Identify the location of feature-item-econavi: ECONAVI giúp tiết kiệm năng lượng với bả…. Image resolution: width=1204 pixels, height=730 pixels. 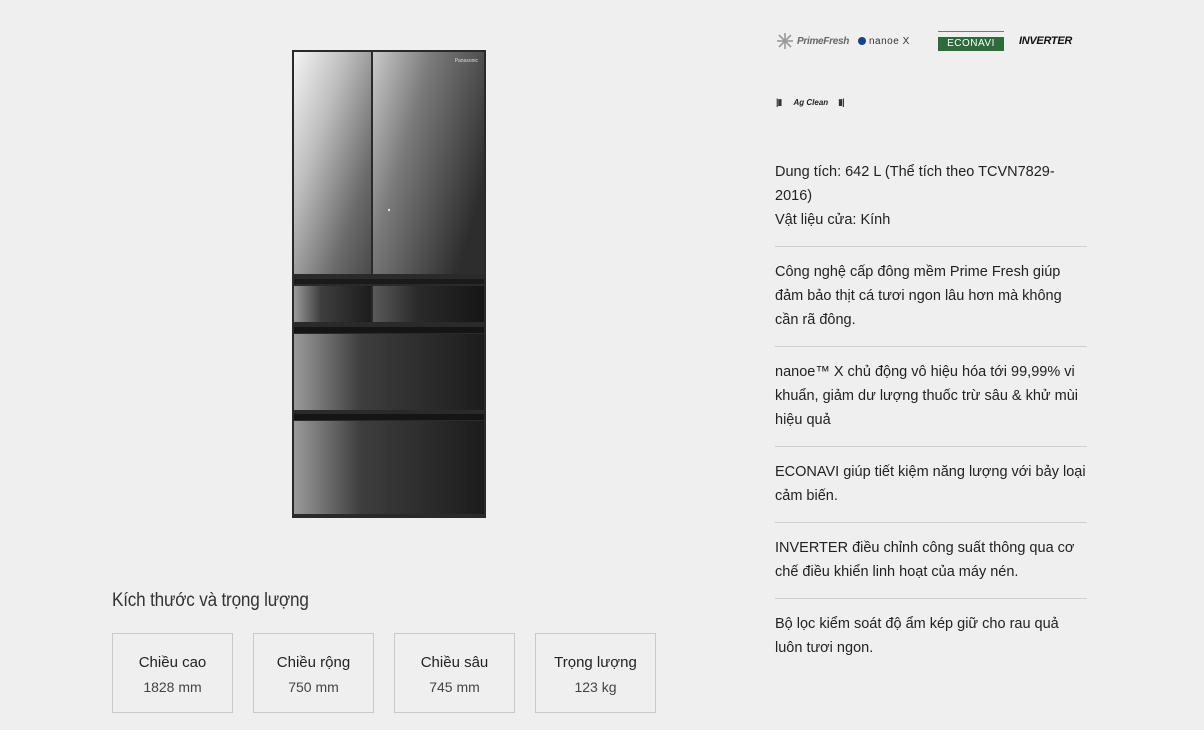
(931, 491).